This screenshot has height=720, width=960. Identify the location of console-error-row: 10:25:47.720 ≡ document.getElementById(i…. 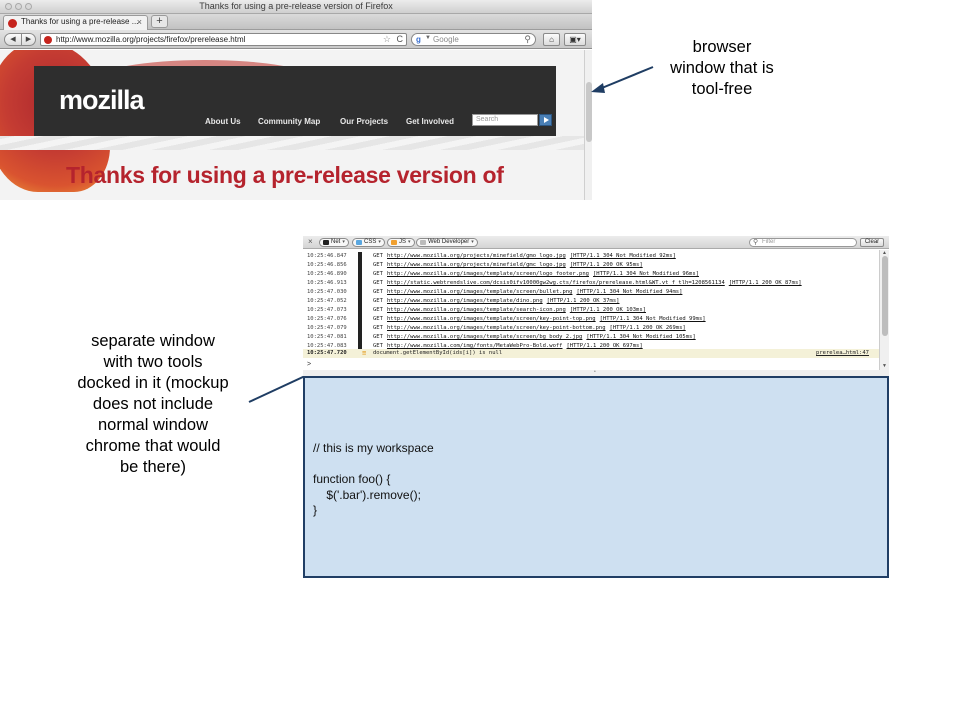
(591, 353).